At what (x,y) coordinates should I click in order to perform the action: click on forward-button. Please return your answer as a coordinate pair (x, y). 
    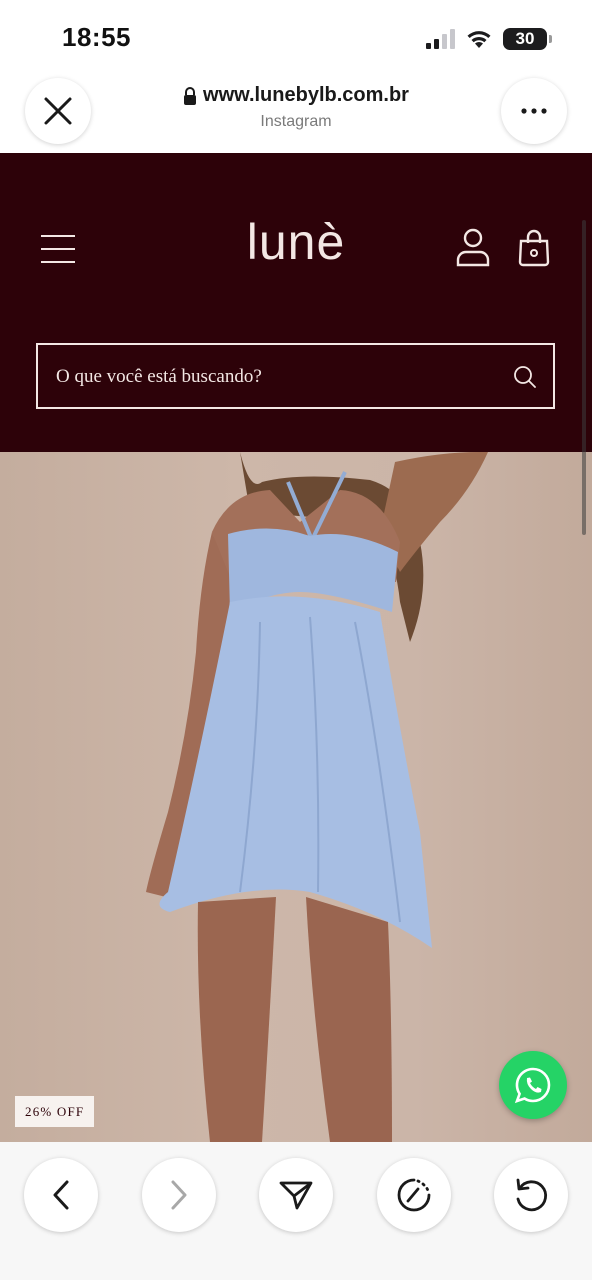
    Looking at the image, I should click on (179, 1195).